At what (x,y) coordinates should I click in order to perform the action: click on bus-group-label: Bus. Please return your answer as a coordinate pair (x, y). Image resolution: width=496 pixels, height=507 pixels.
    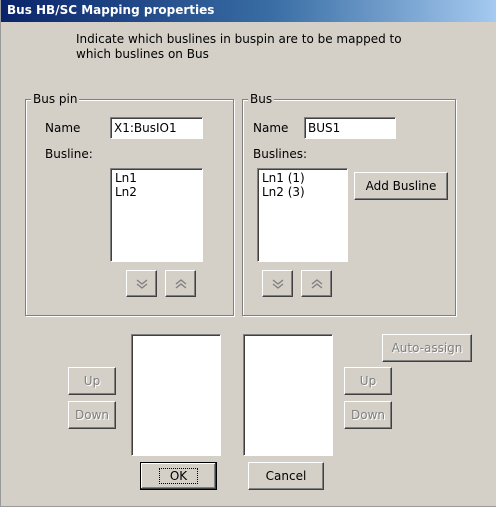
    Looking at the image, I should click on (261, 99).